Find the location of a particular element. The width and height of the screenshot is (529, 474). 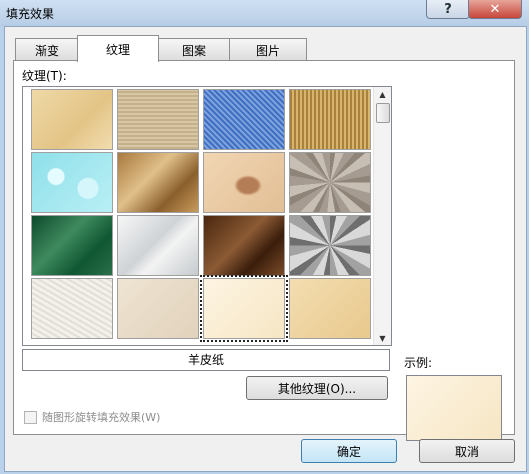

texture-label: 纹理(T): is located at coordinates (44, 76).